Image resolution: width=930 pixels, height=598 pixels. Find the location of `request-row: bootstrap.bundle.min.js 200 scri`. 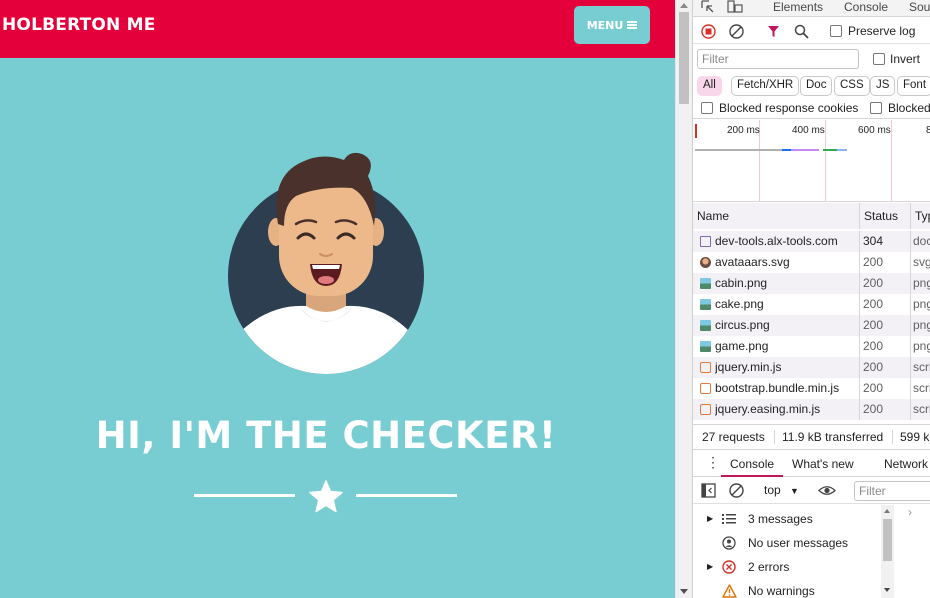

request-row: bootstrap.bundle.min.js 200 scri is located at coordinates (811, 388).